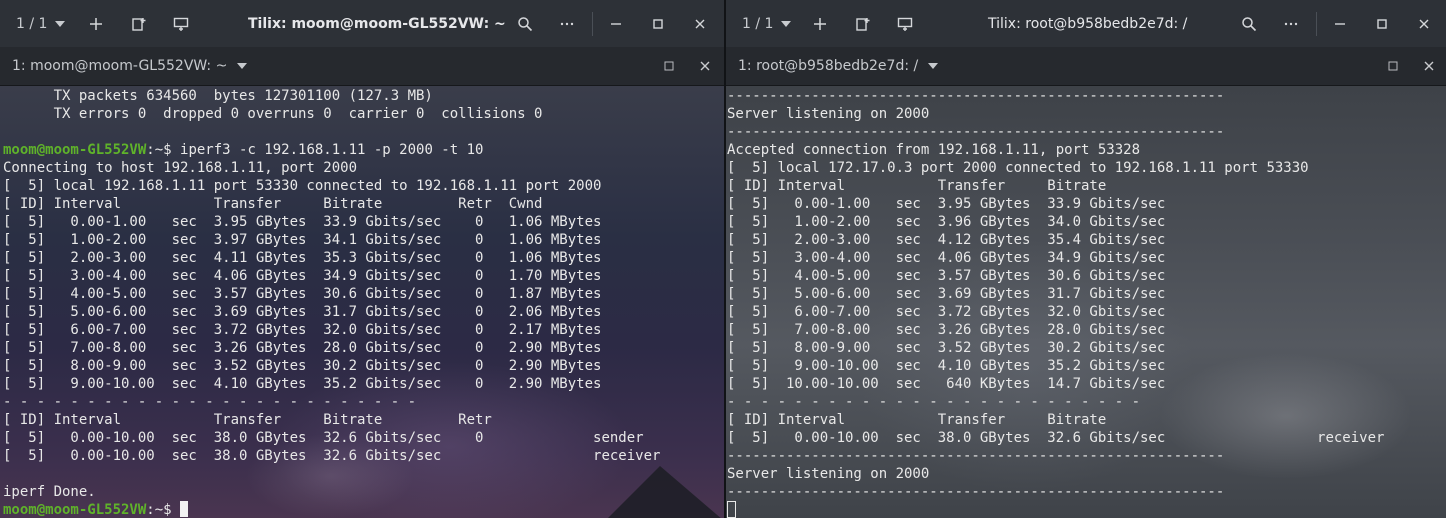  What do you see at coordinates (1249, 23) in the screenshot?
I see `right-search-button` at bounding box center [1249, 23].